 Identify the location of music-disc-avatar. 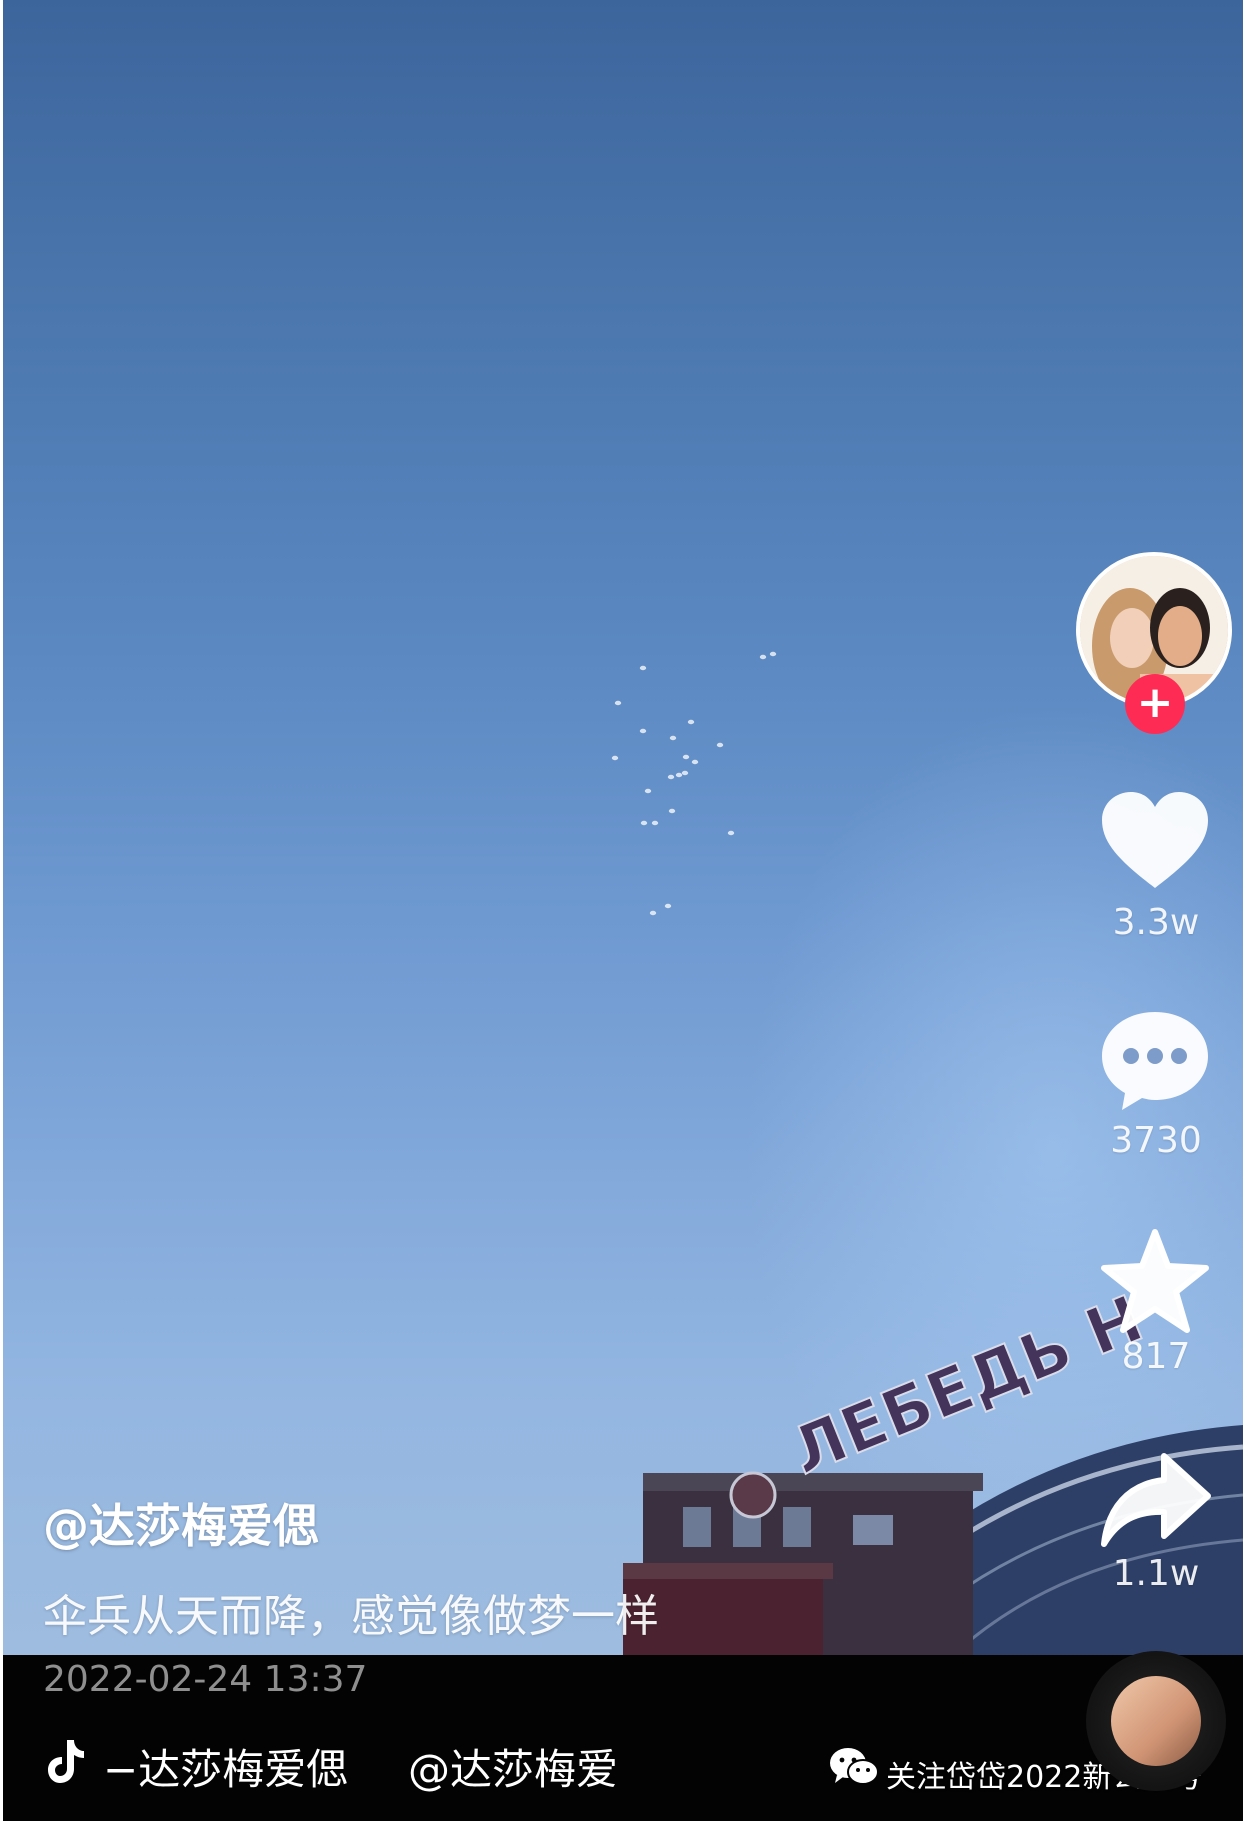
(1156, 1721).